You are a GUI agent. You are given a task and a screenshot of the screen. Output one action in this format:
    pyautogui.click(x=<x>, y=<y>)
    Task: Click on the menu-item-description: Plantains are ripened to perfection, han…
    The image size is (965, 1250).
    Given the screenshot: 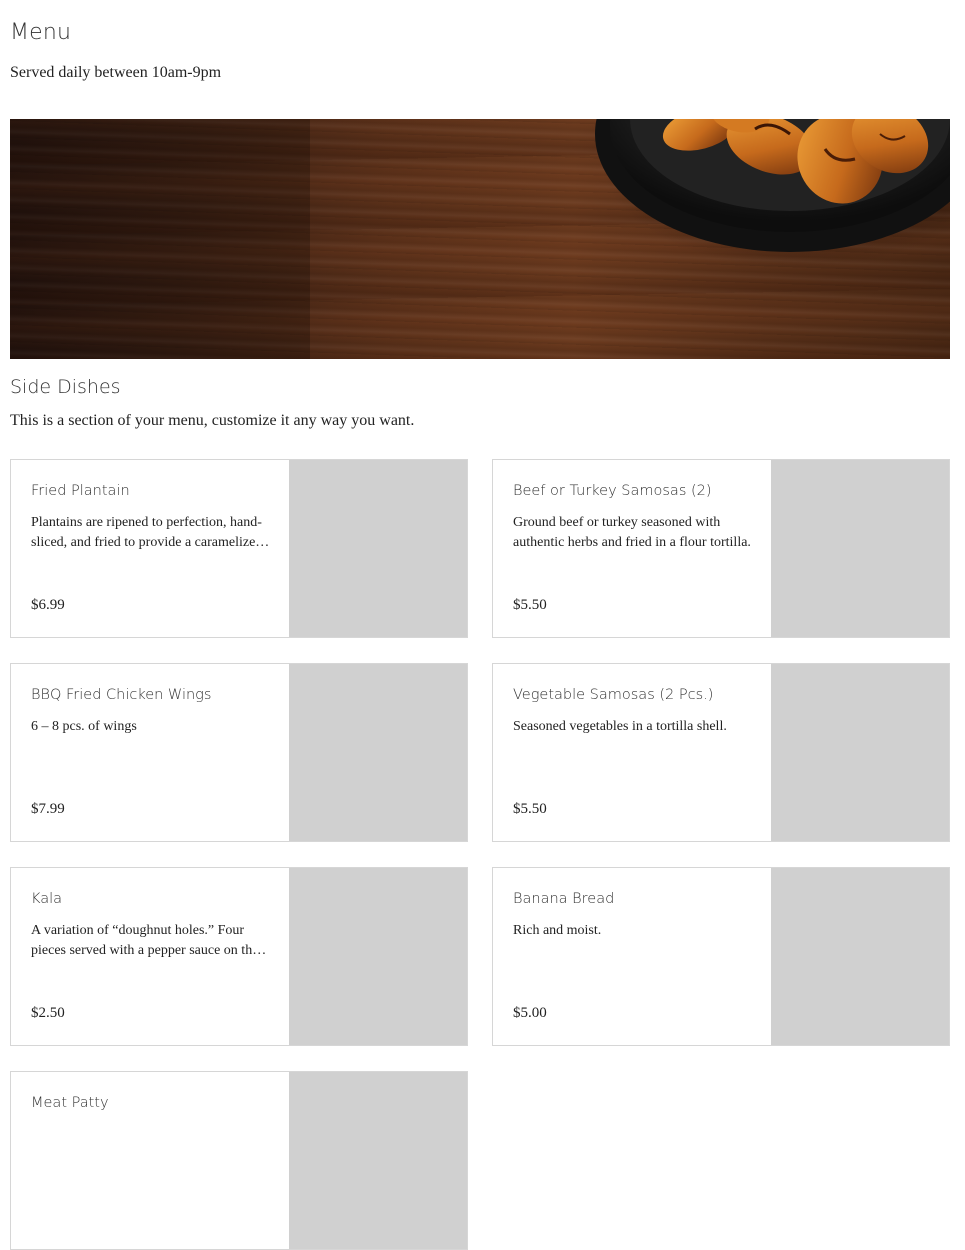 What is the action you would take?
    pyautogui.click(x=147, y=532)
    